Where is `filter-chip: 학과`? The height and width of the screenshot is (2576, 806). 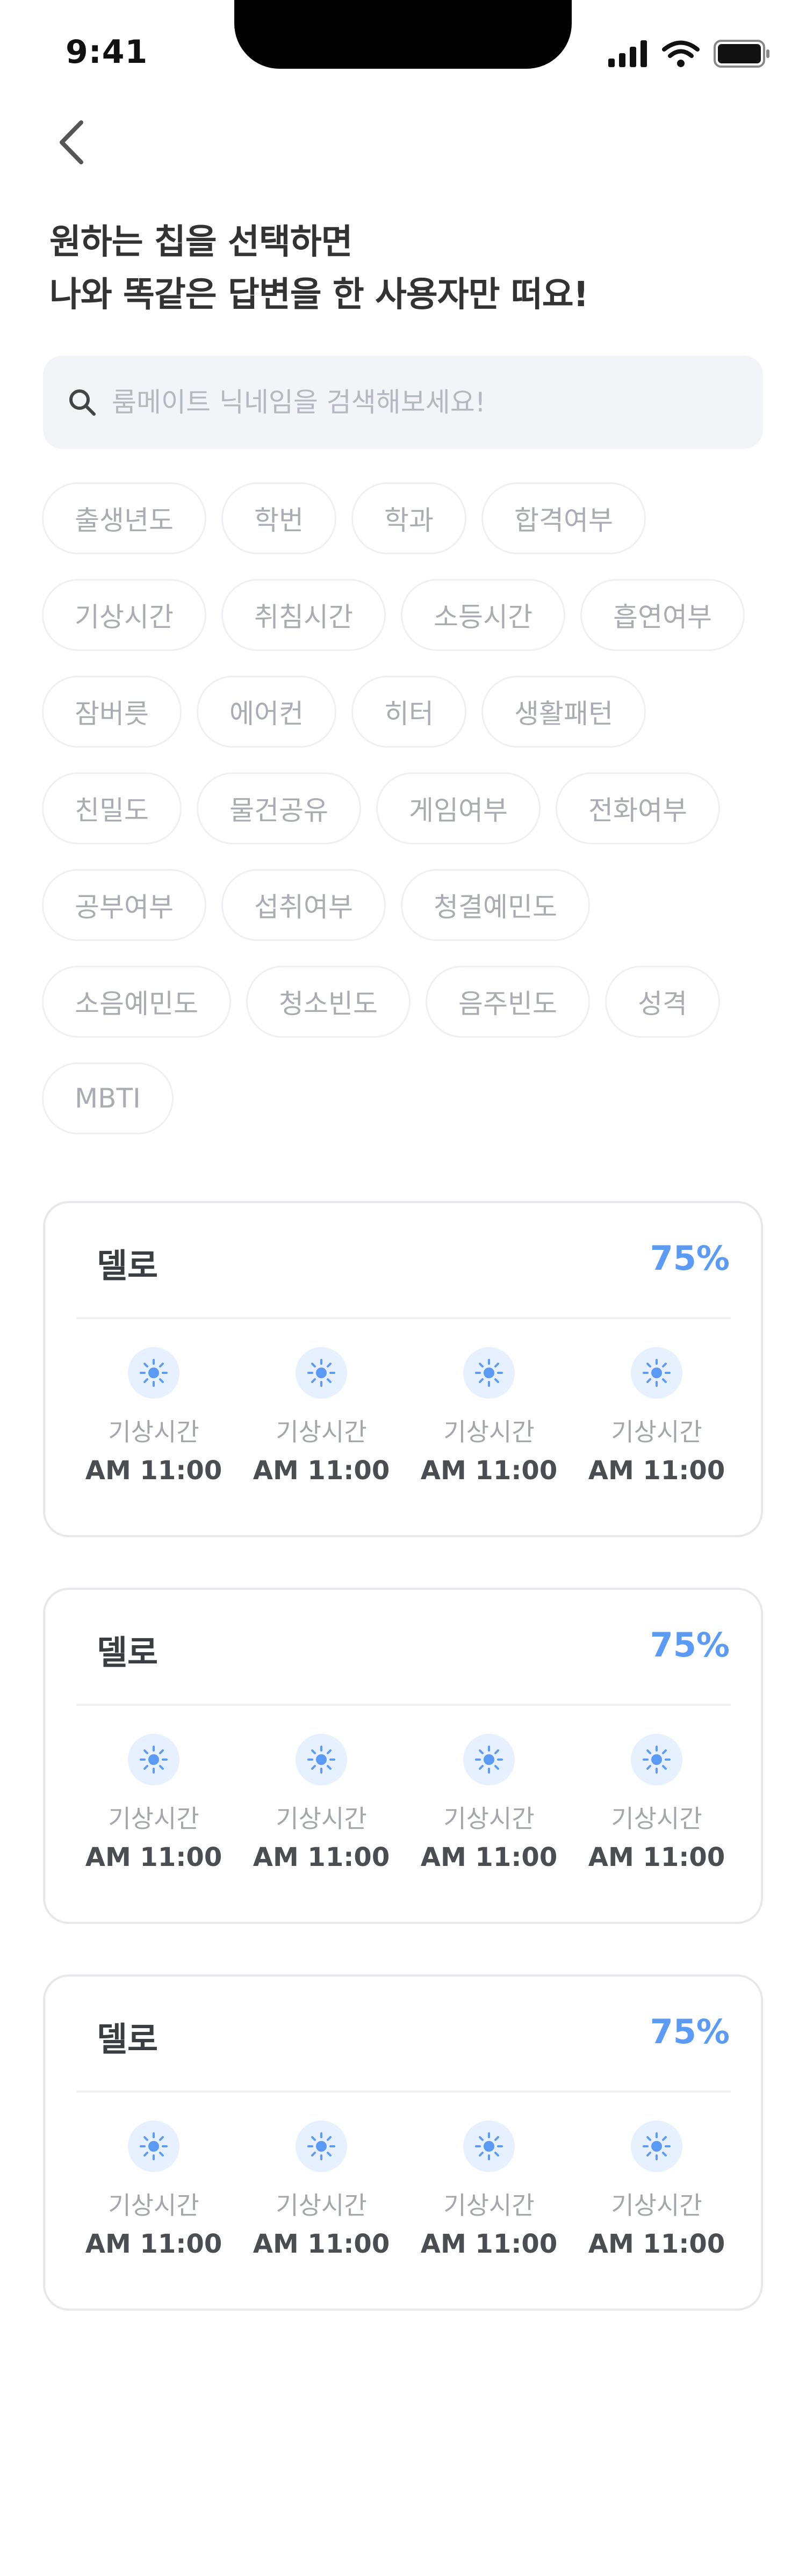 filter-chip: 학과 is located at coordinates (408, 518).